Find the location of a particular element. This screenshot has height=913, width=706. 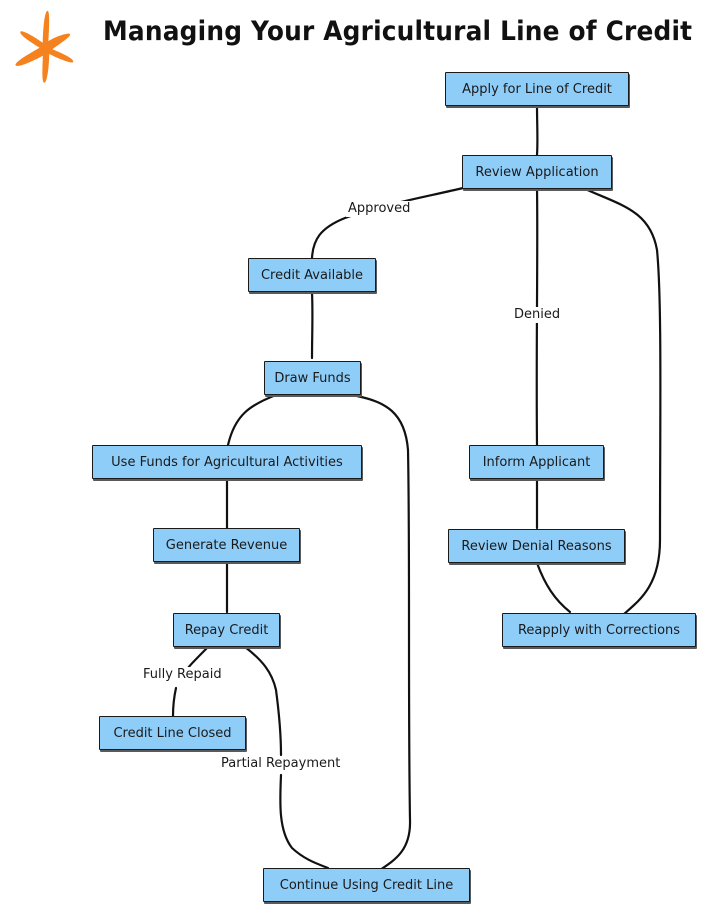

node-generate-revenue: Generate Revenue is located at coordinates (226, 545).